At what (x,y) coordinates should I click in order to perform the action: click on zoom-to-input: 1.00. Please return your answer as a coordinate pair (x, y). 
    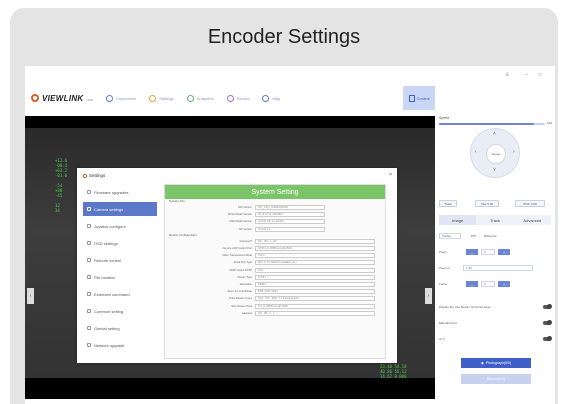
    Looking at the image, I should click on (498, 268).